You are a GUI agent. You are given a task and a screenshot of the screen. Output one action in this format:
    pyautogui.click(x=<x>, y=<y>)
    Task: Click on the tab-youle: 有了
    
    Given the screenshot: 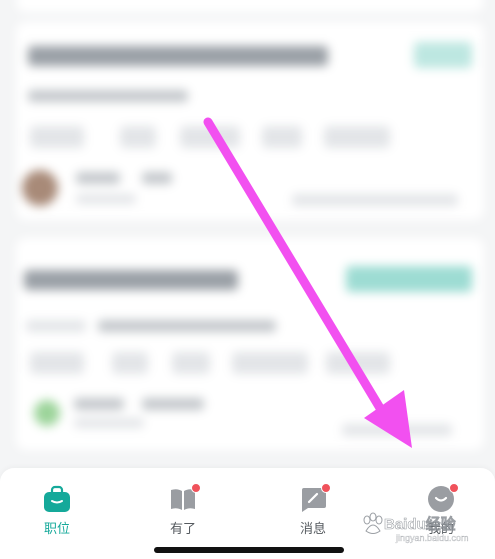 What is the action you would take?
    pyautogui.click(x=183, y=511)
    